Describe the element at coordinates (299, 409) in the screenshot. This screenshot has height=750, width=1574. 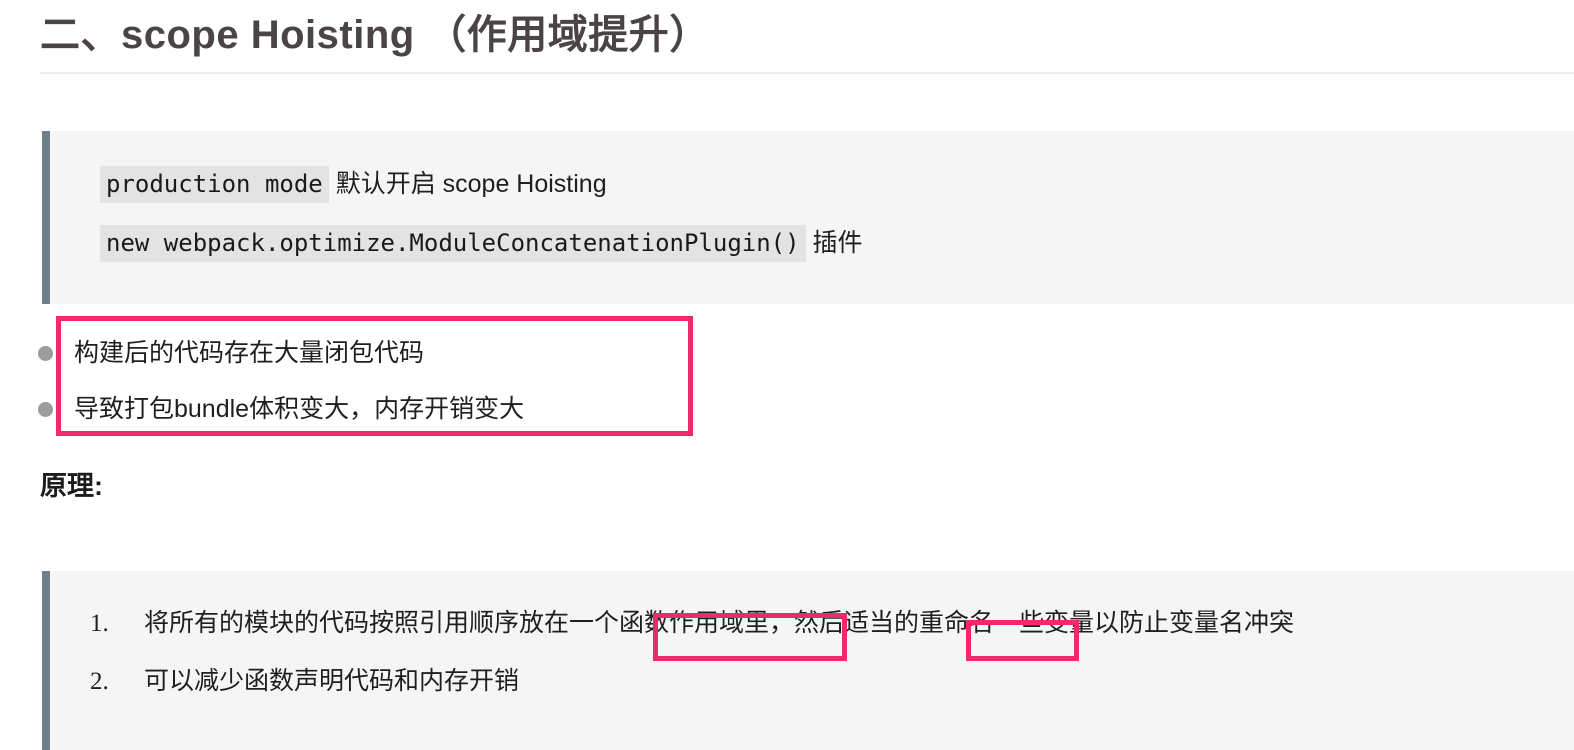
I see `list-item-label: 导致打包bundle体积变大，内存开销变大` at that location.